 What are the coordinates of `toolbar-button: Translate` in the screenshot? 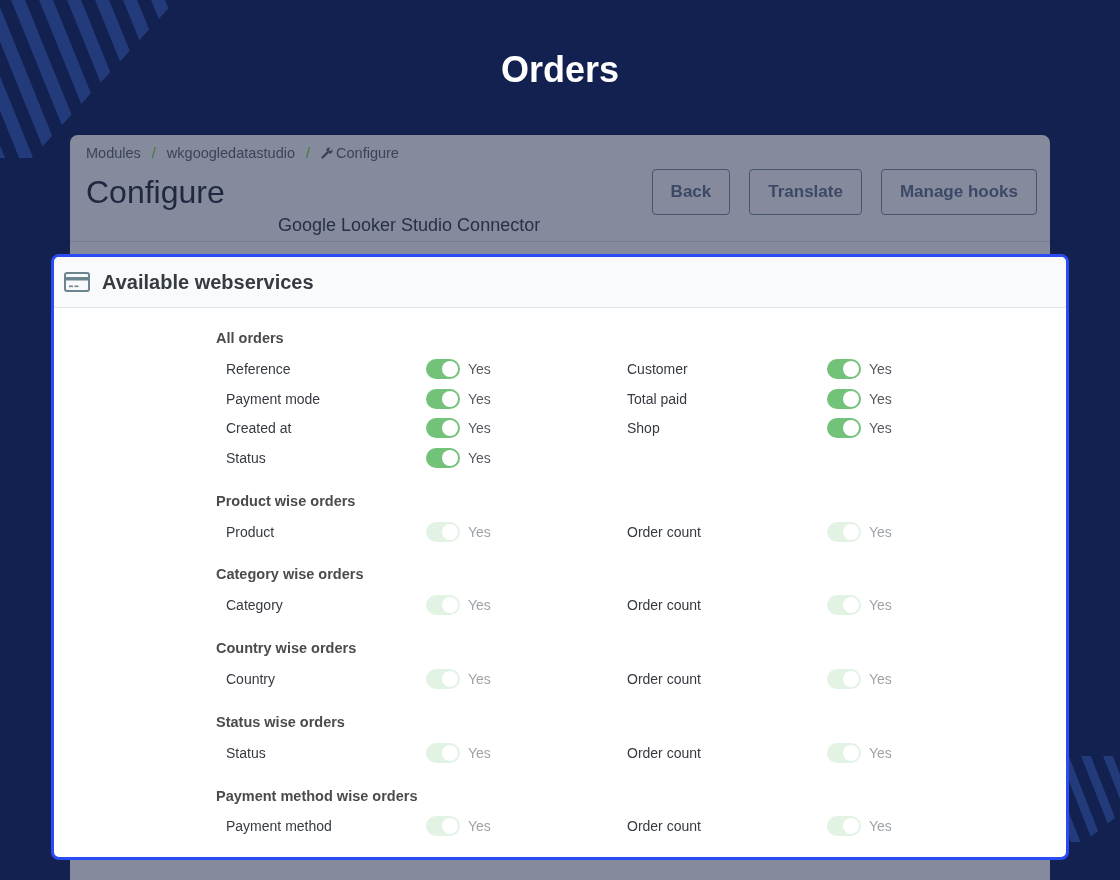 It's located at (805, 192).